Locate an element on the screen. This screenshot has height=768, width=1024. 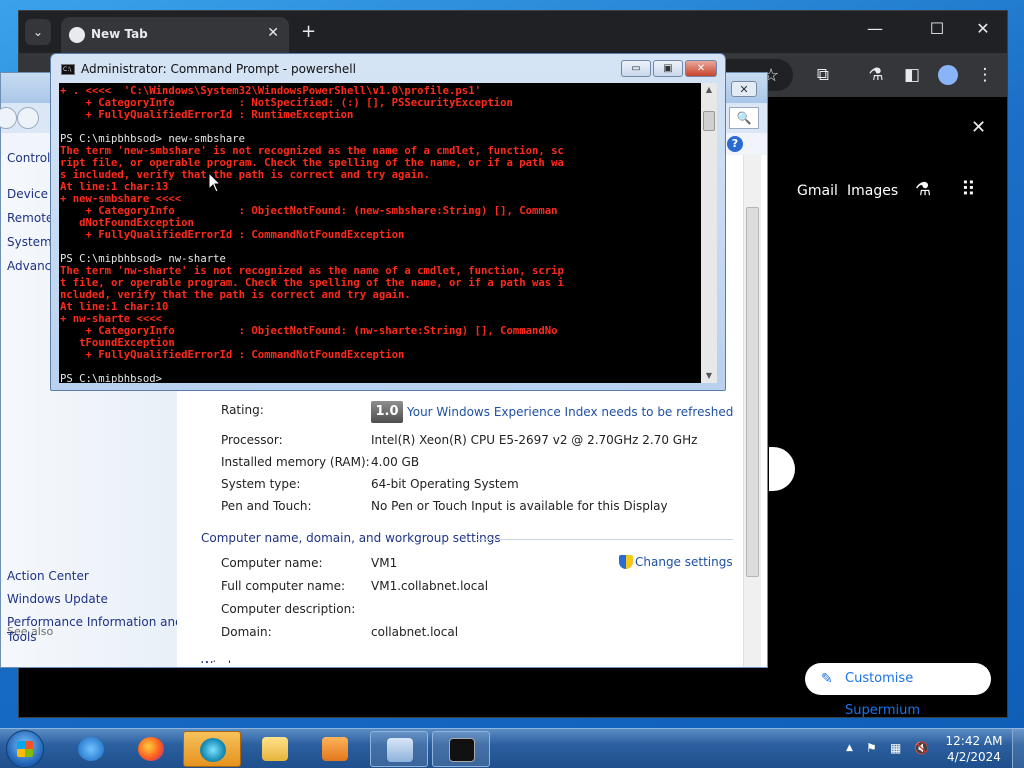
supermium-icon is located at coordinates (213, 750).